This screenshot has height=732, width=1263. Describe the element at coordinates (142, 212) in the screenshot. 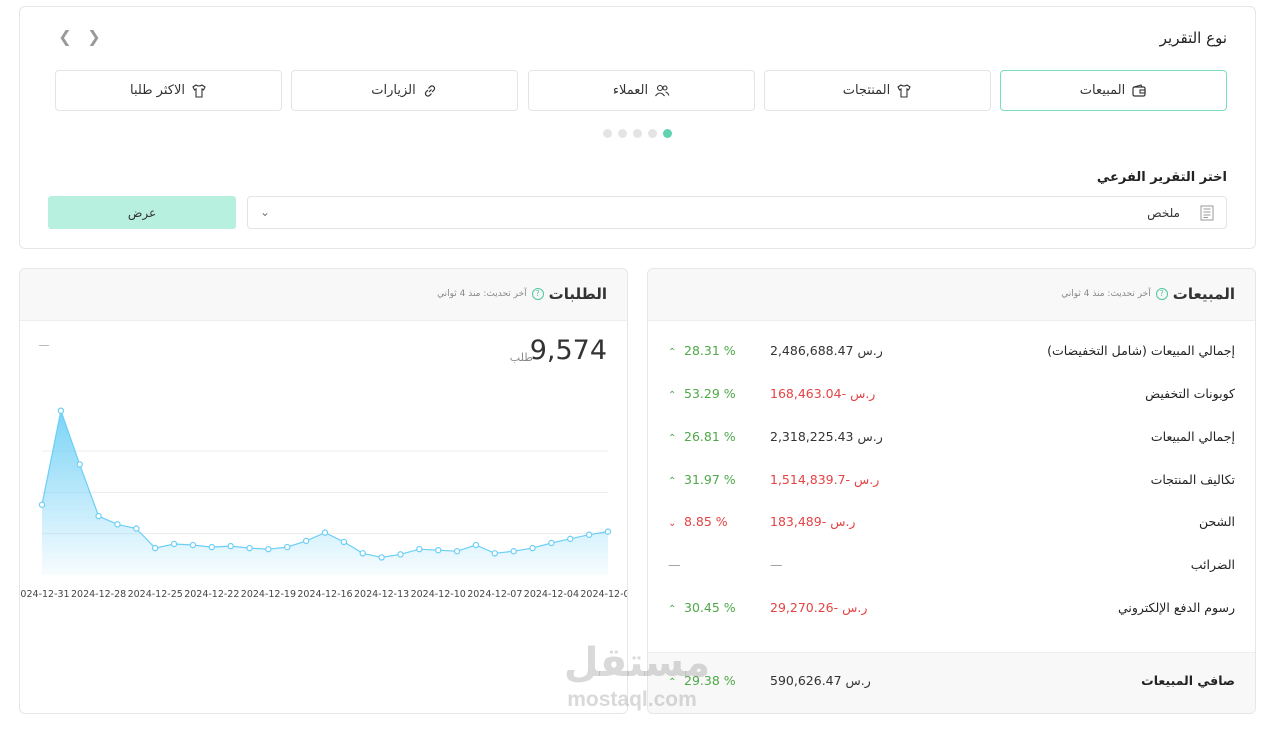

I see `show-button: عرض` at that location.